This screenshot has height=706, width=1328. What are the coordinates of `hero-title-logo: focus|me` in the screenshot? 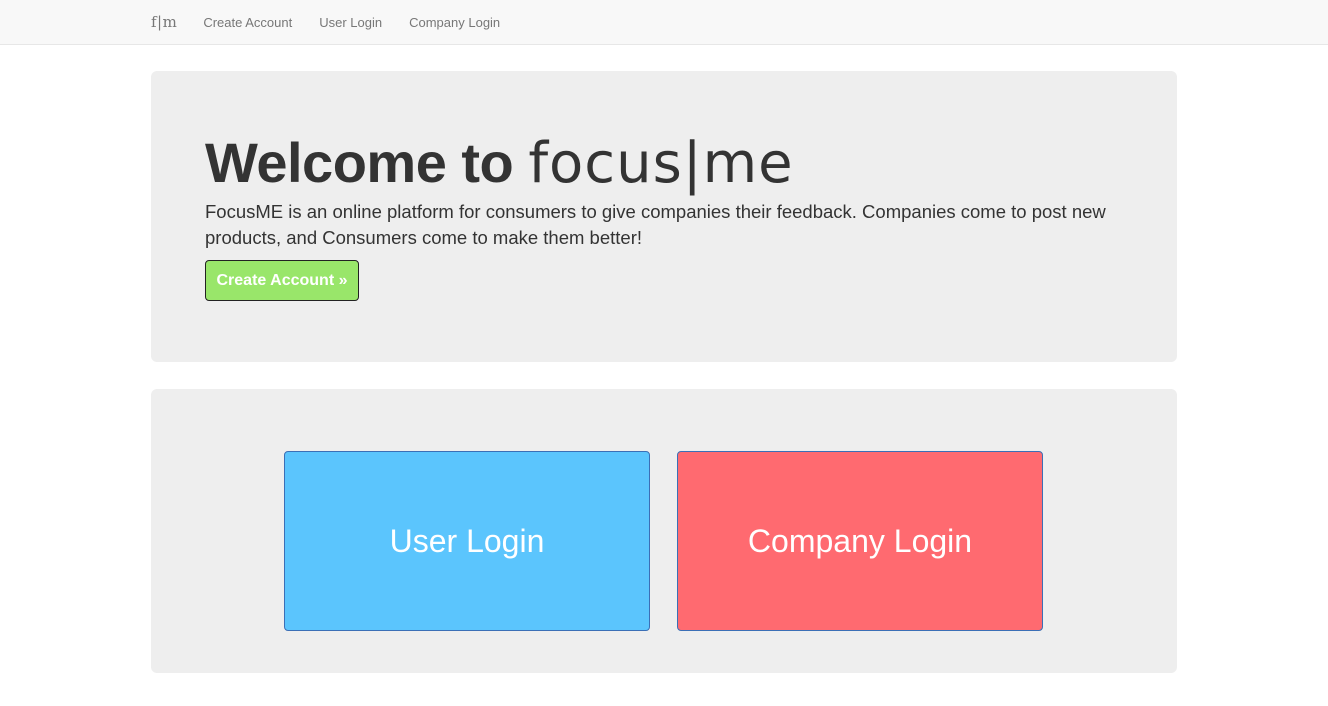 It's located at (661, 163).